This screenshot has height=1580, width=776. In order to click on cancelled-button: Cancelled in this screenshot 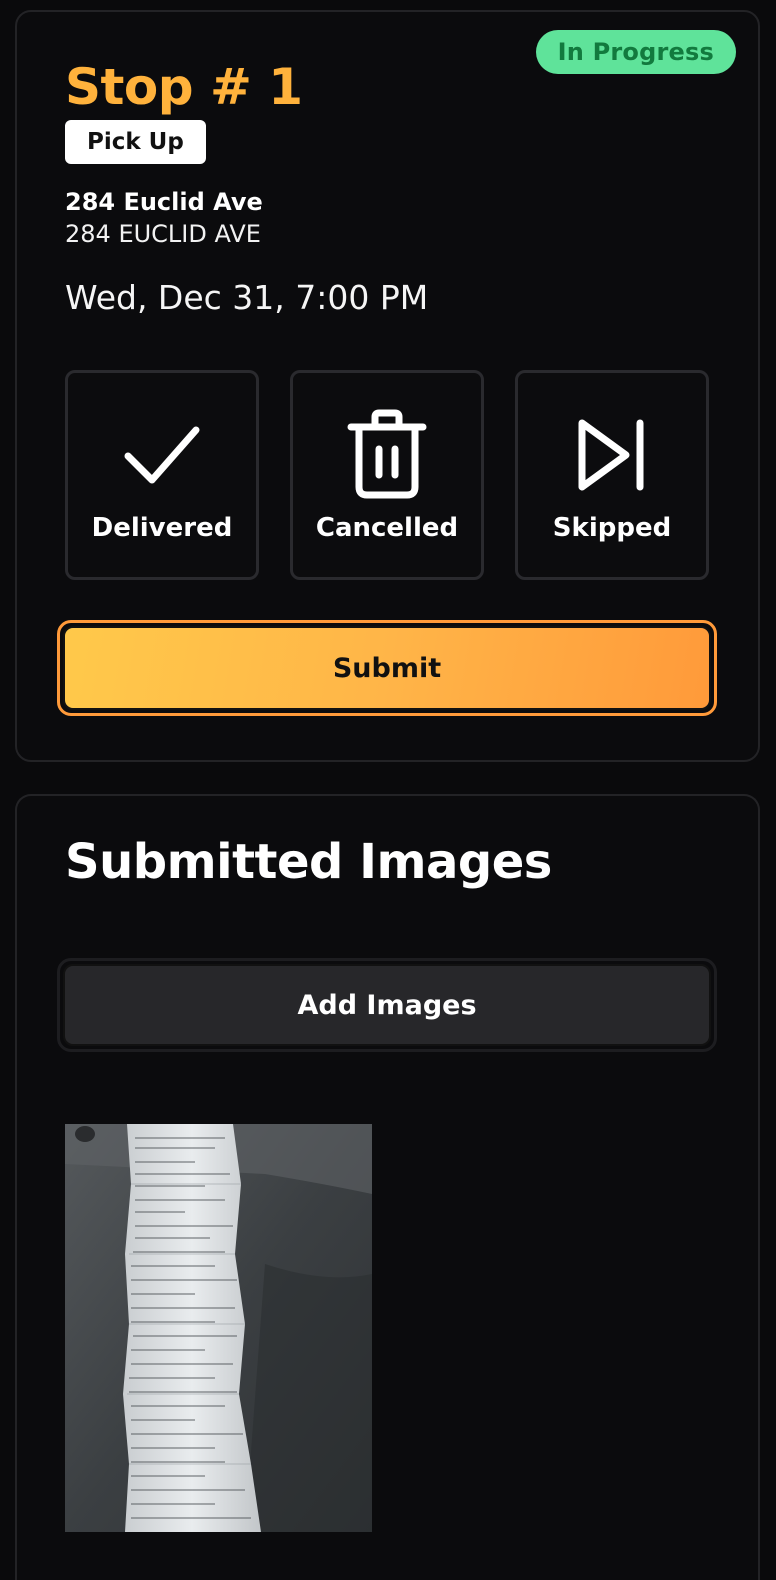, I will do `click(387, 475)`.